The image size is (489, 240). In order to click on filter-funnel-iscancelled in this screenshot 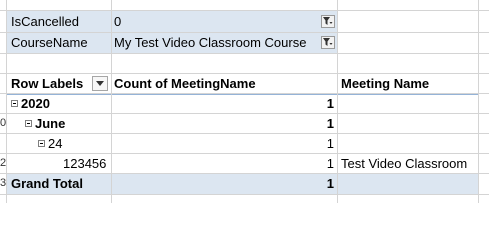, I will do `click(328, 21)`.